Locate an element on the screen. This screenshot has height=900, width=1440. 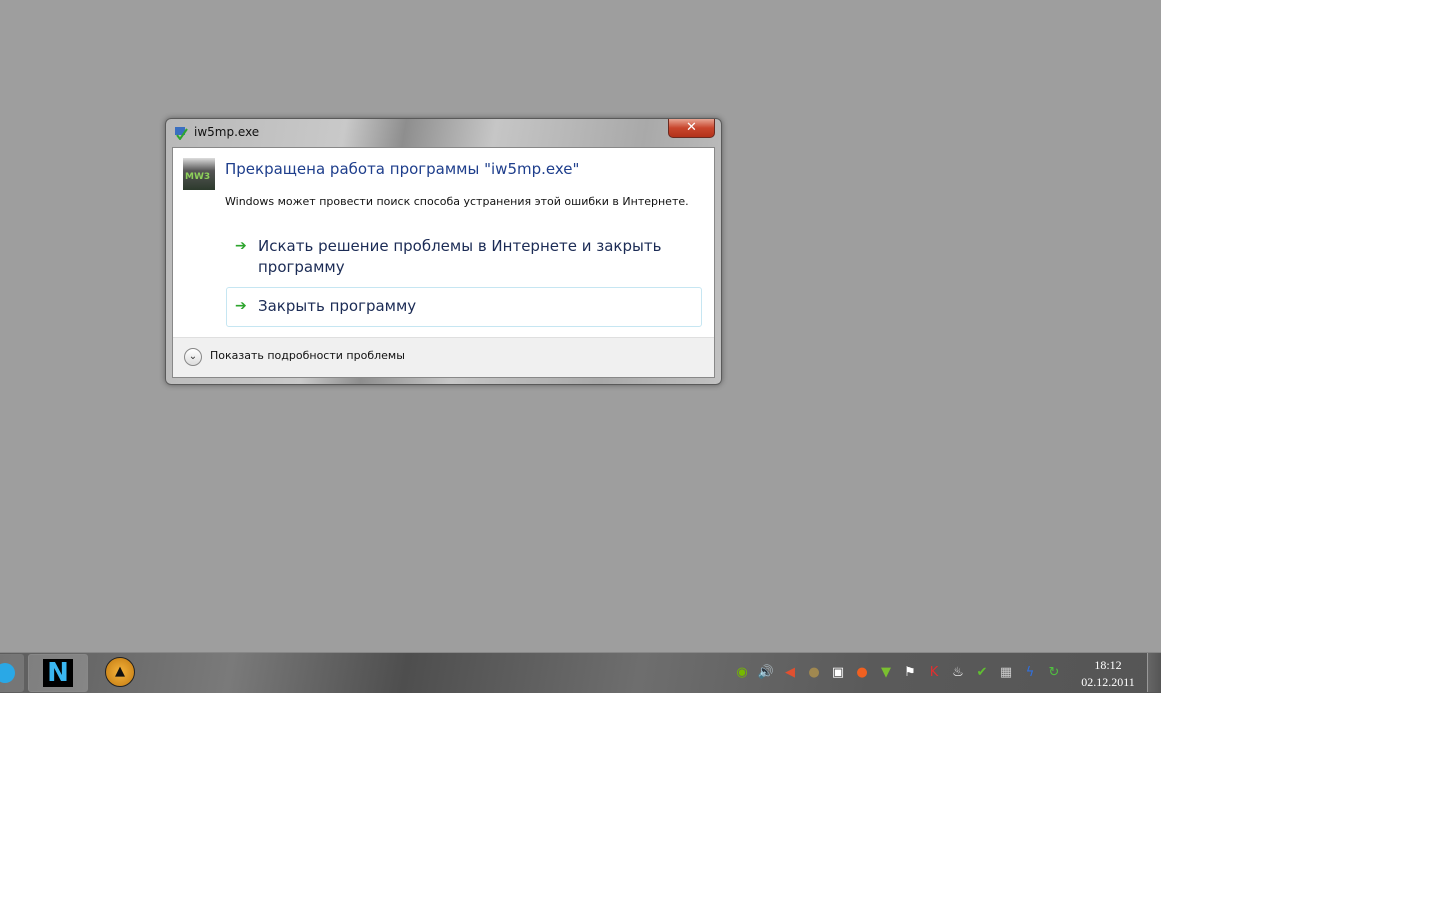
clock-time: 18:12 is located at coordinates (1108, 665).